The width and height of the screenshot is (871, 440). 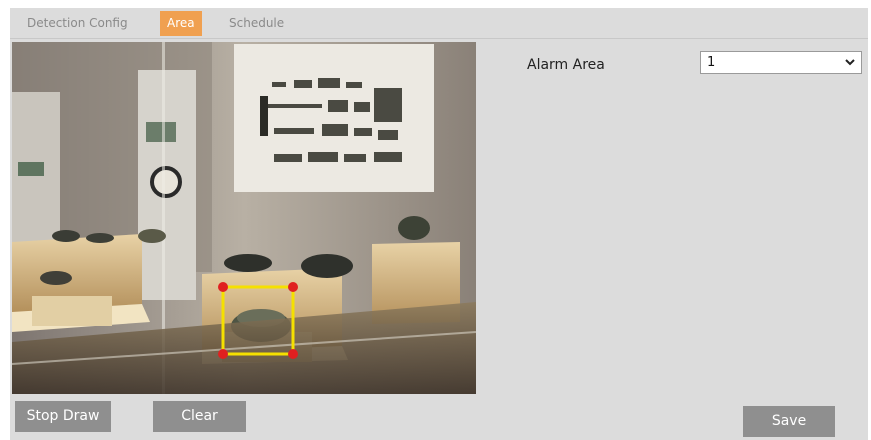 I want to click on save-button: Save, so click(x=789, y=421).